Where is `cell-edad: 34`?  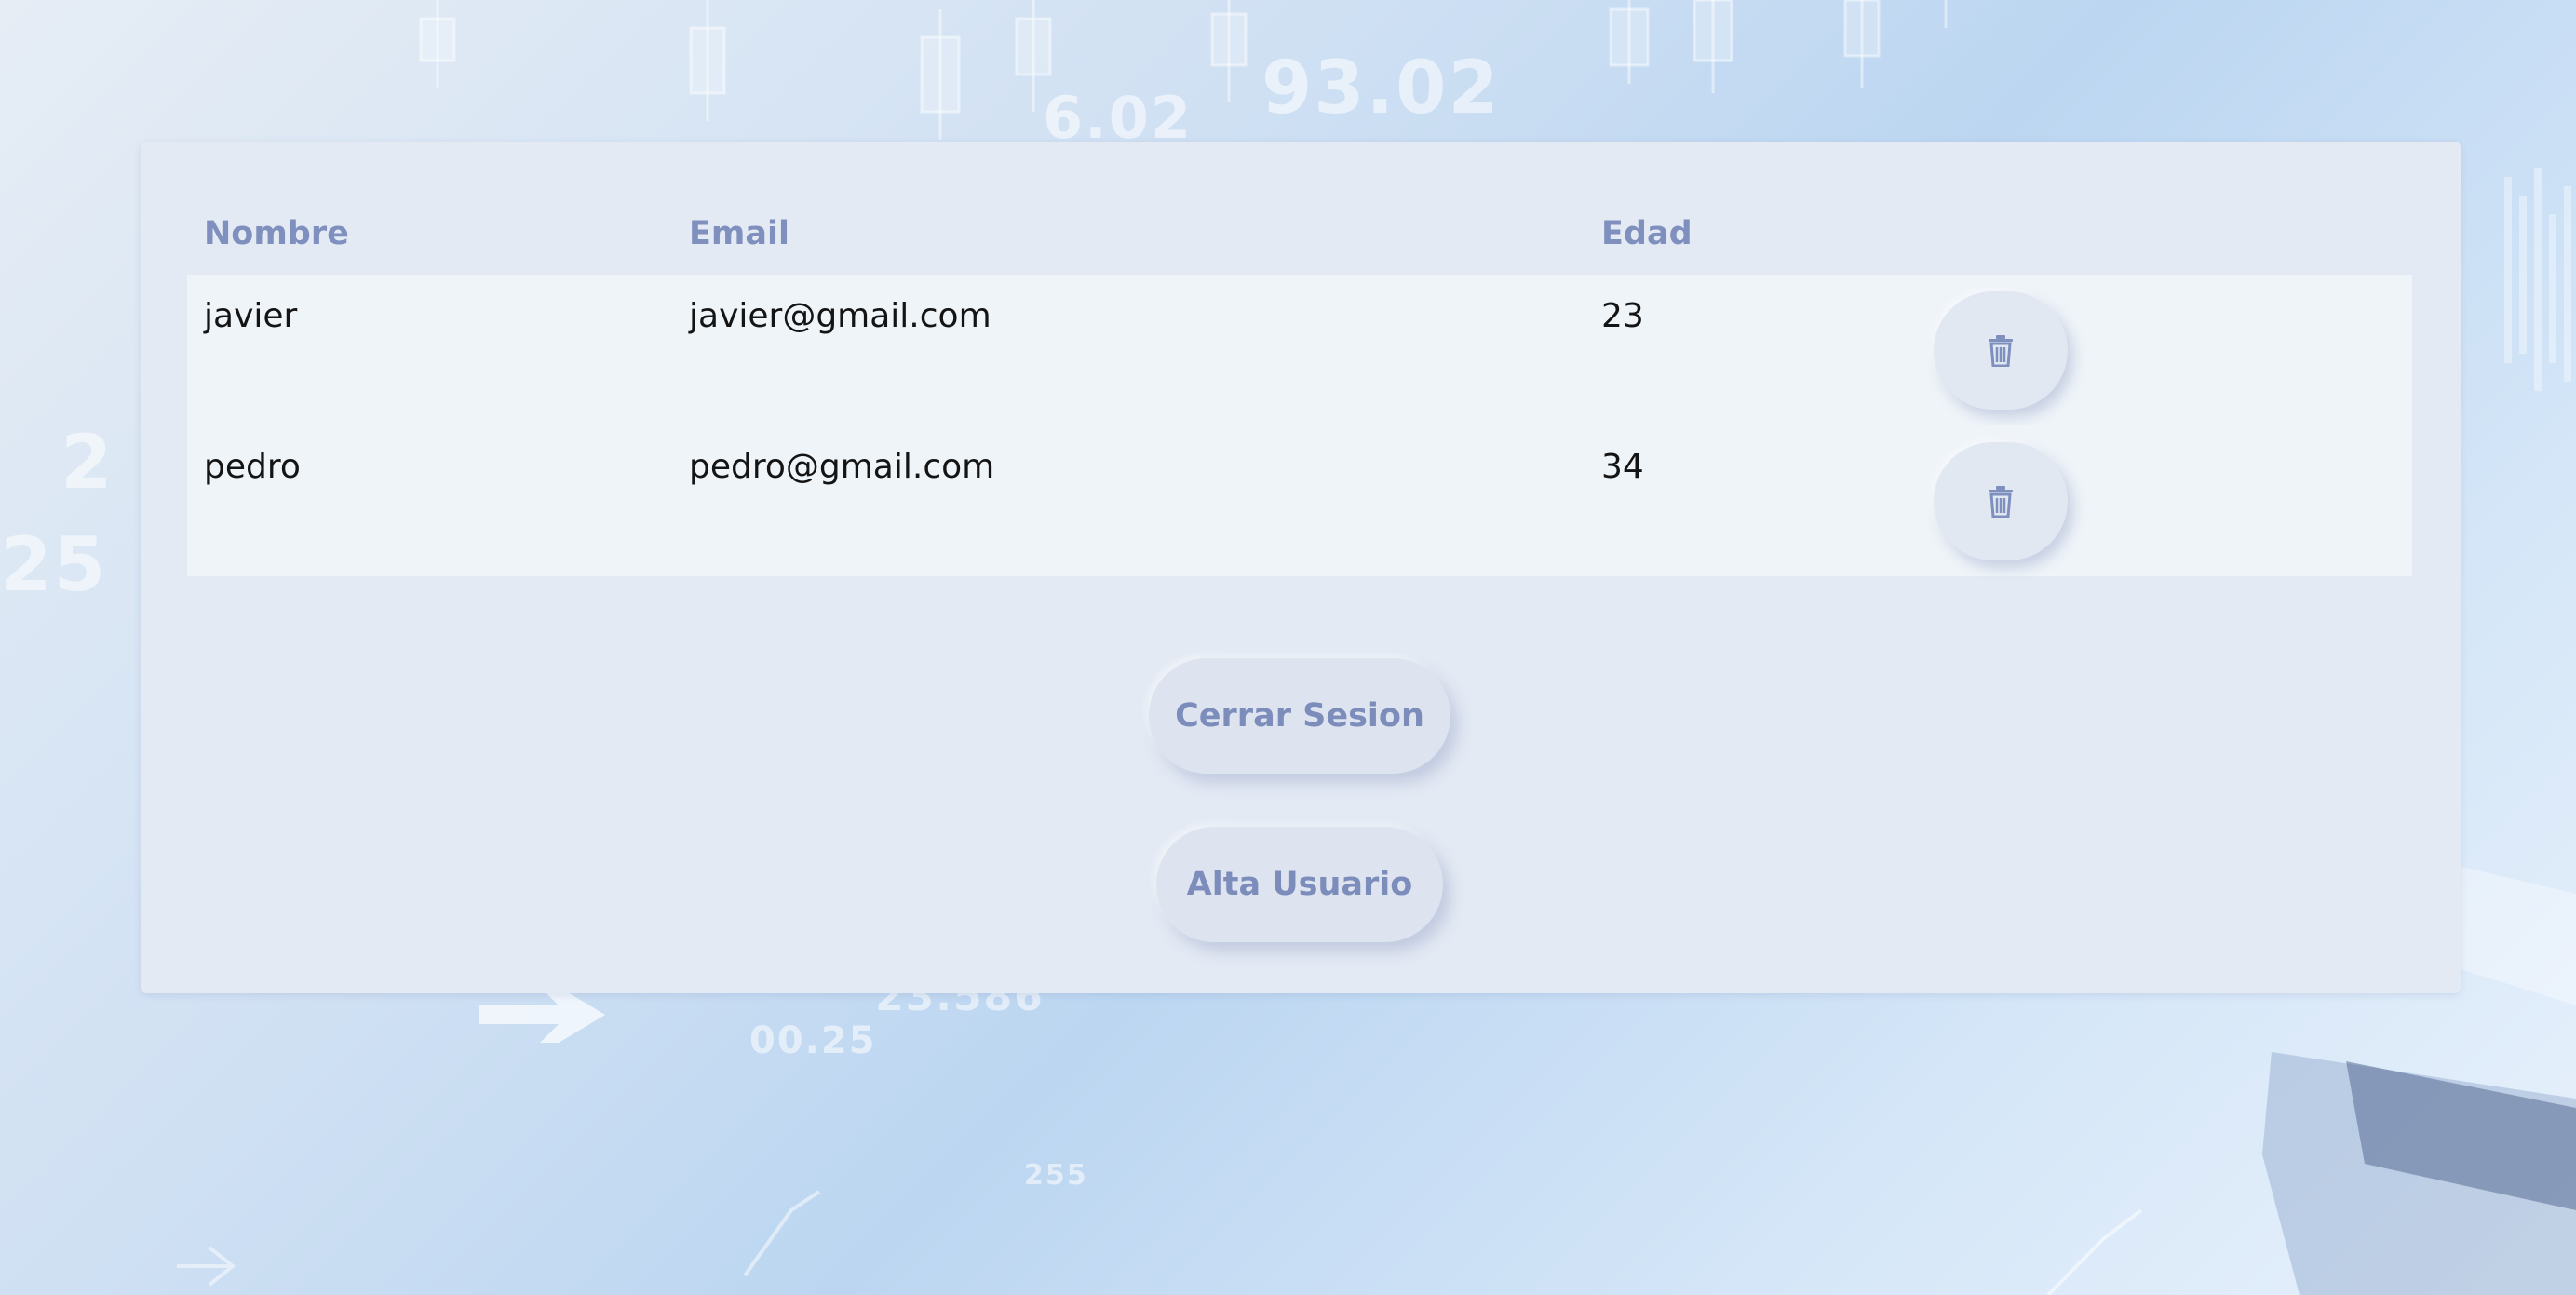 cell-edad: 34 is located at coordinates (1622, 467).